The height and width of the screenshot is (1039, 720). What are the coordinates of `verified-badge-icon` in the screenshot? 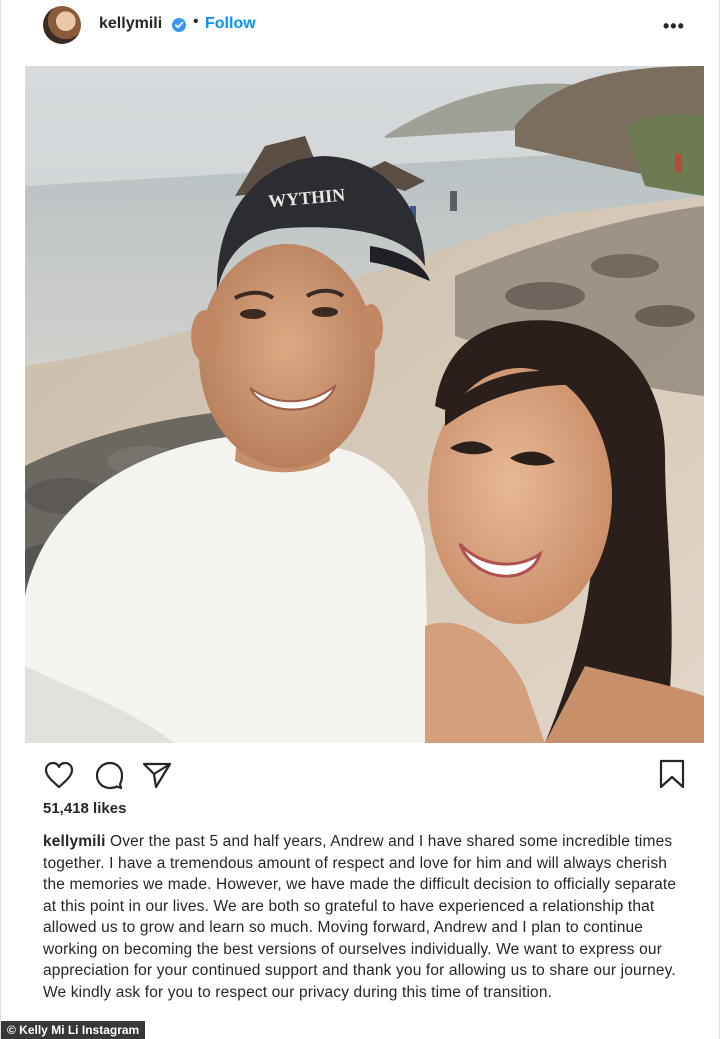 It's located at (179, 25).